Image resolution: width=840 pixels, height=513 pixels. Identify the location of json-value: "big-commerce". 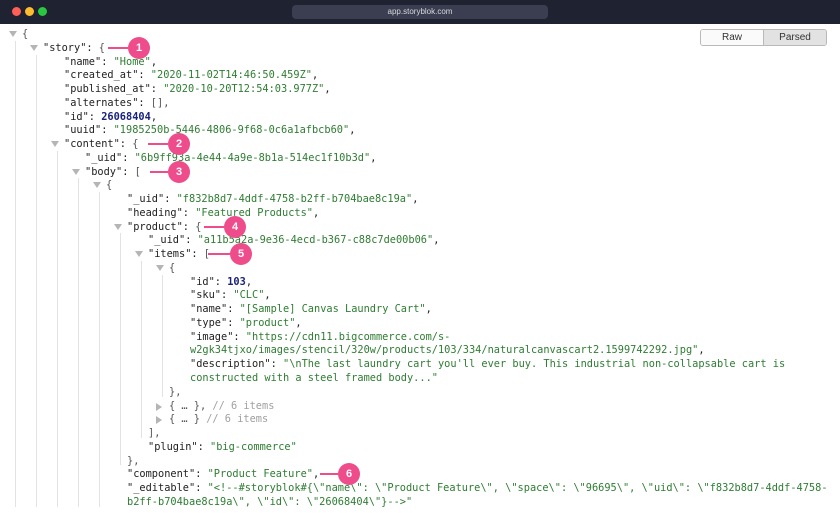
(253, 446).